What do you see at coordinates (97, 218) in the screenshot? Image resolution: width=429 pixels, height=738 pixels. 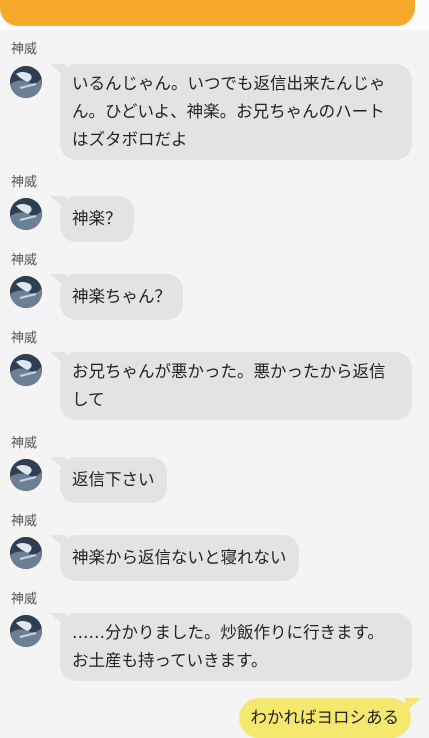 I see `message-text: 神楽？` at bounding box center [97, 218].